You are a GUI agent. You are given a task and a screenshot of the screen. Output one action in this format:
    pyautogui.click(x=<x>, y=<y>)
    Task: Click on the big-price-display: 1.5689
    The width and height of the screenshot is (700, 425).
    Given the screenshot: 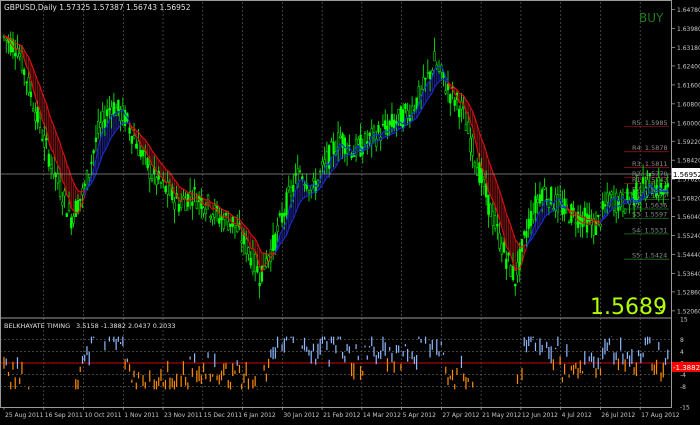 What is the action you would take?
    pyautogui.click(x=628, y=307)
    